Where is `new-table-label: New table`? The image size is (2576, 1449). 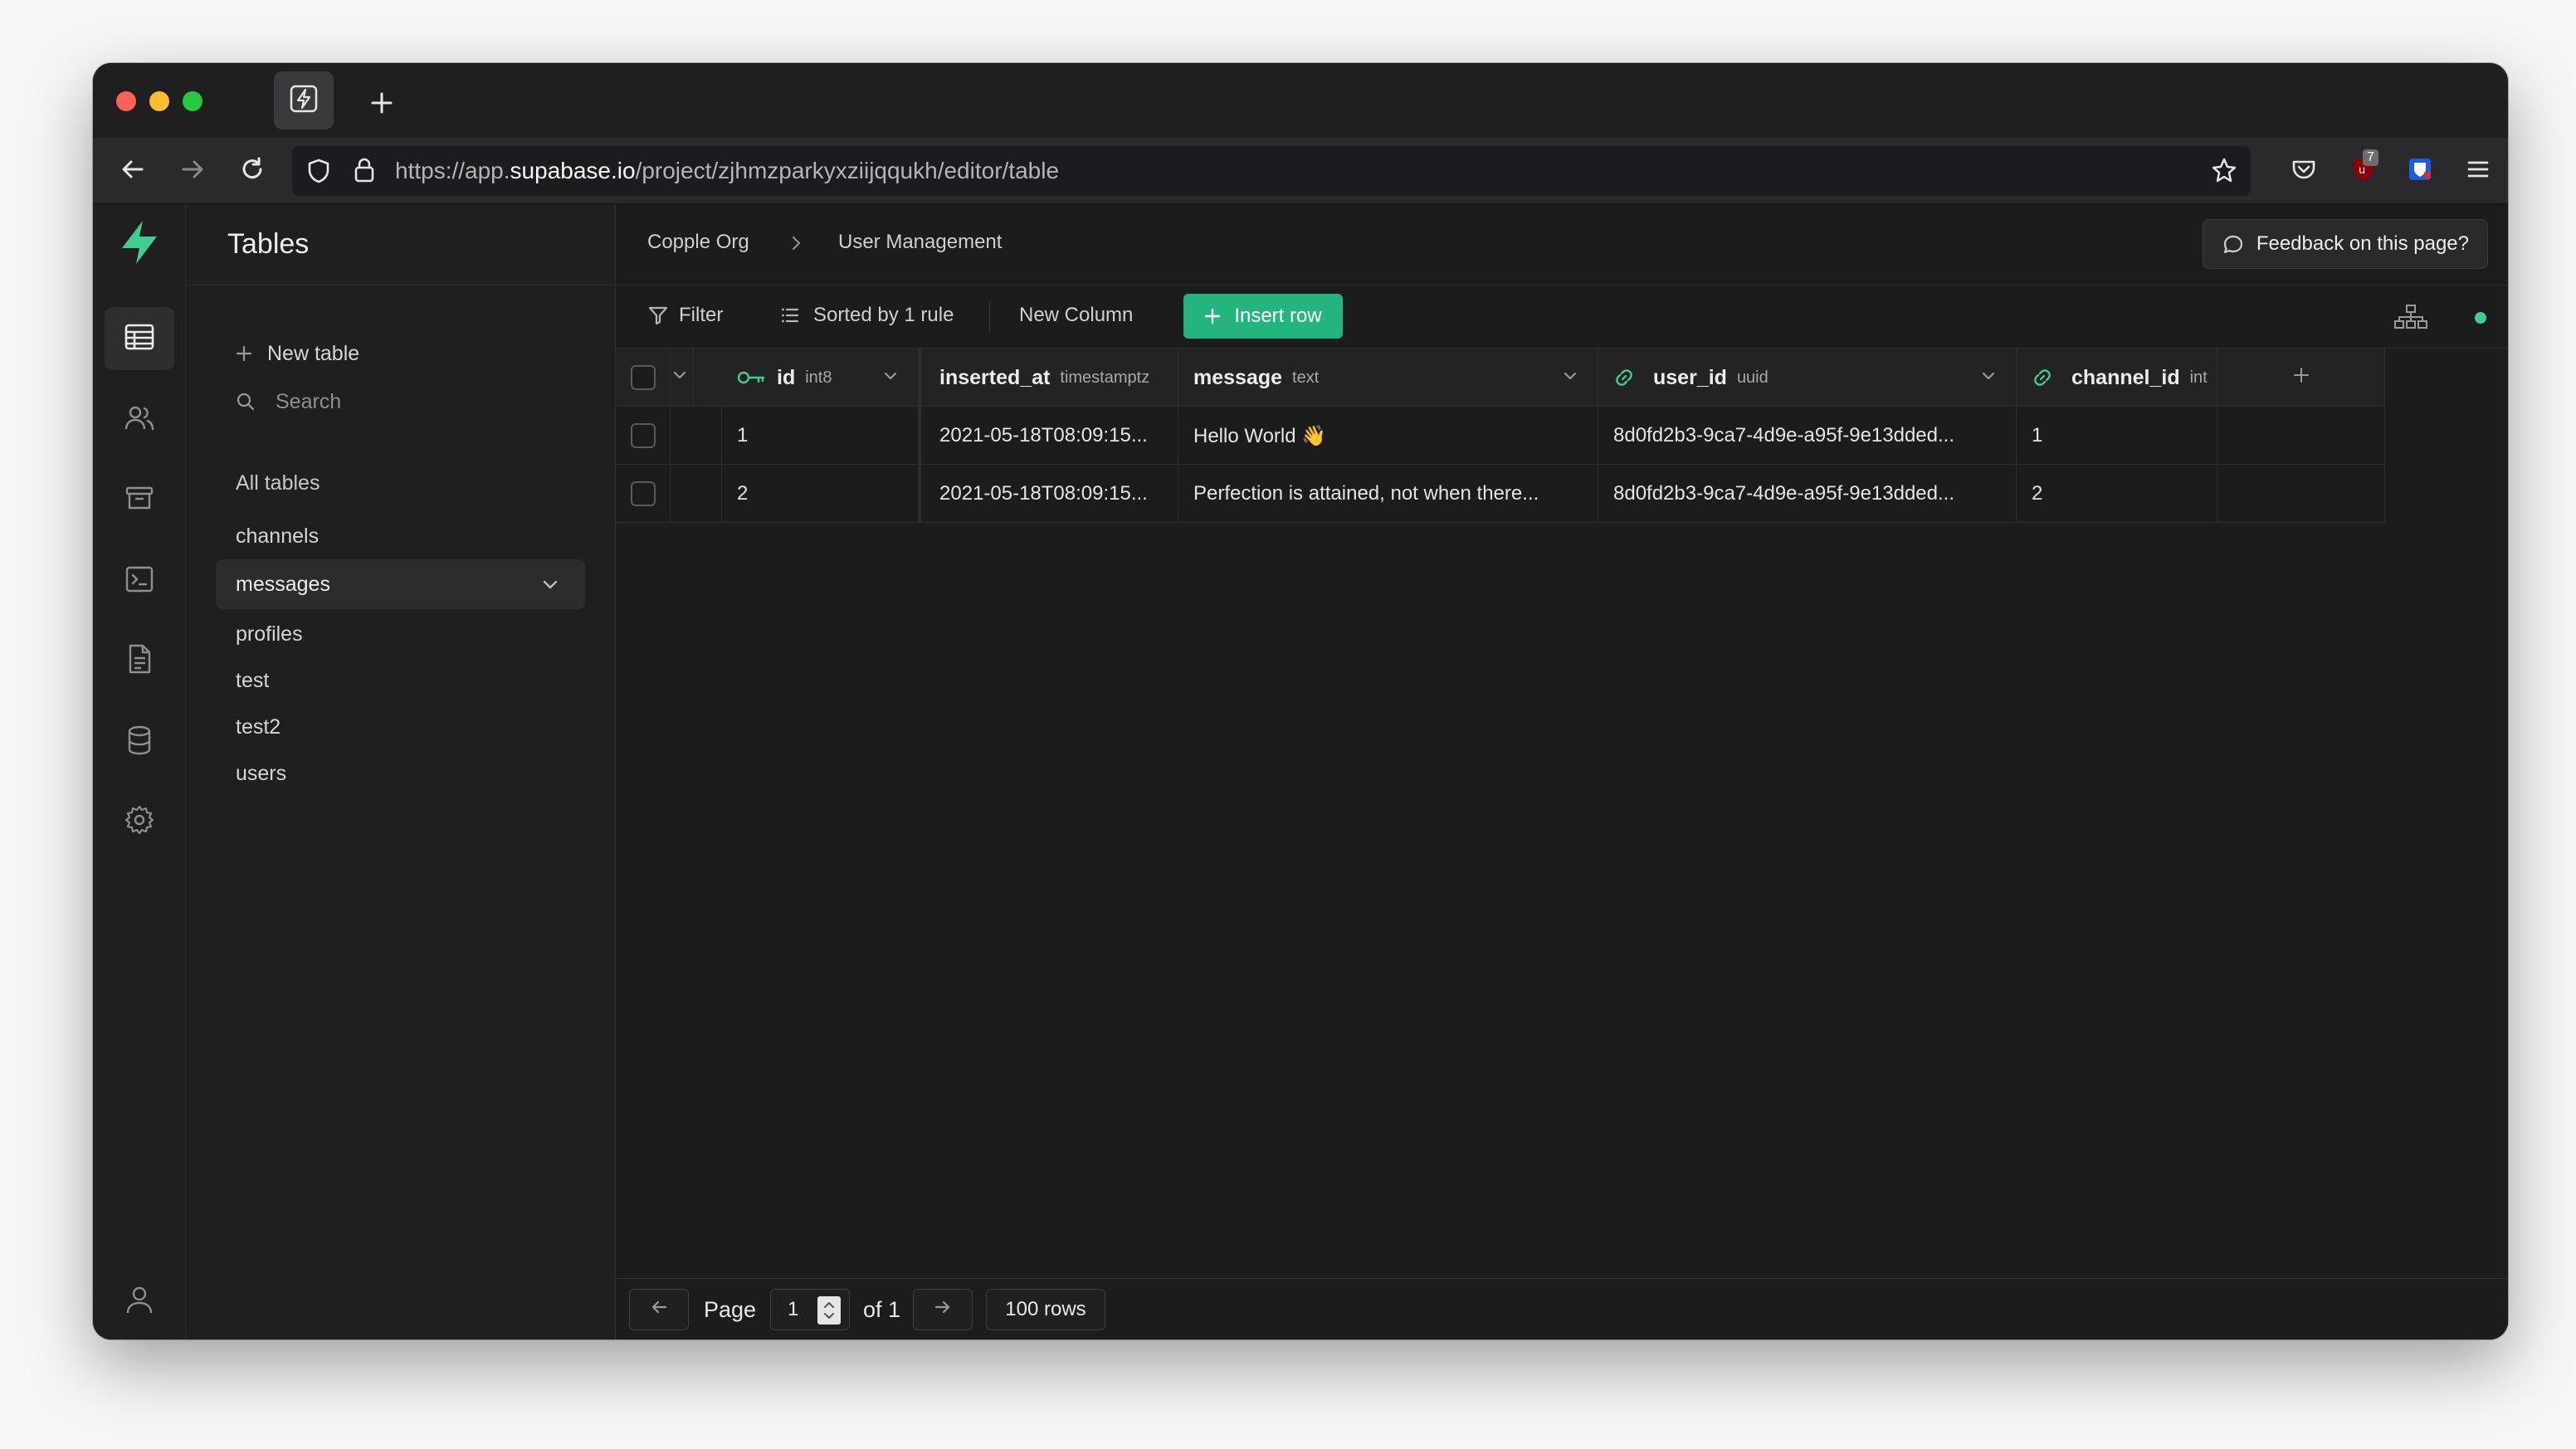
new-table-label: New table is located at coordinates (313, 353).